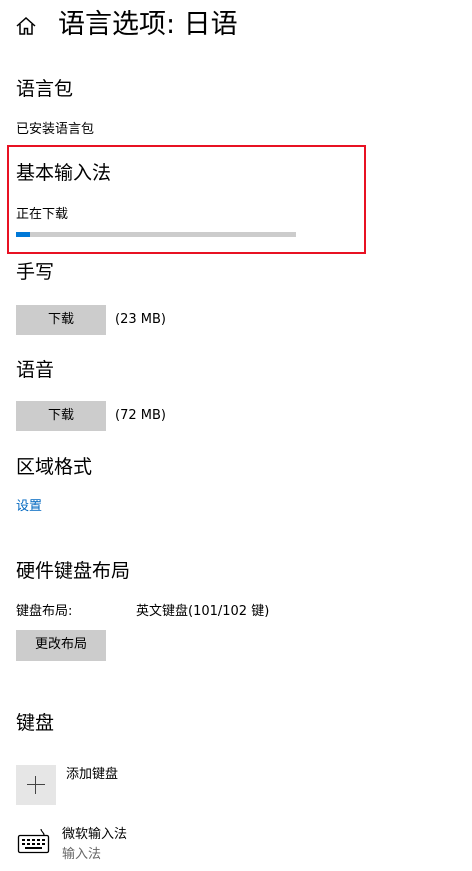 This screenshot has width=472, height=871. Describe the element at coordinates (61, 416) in the screenshot. I see `speech-download-button: 下载` at that location.